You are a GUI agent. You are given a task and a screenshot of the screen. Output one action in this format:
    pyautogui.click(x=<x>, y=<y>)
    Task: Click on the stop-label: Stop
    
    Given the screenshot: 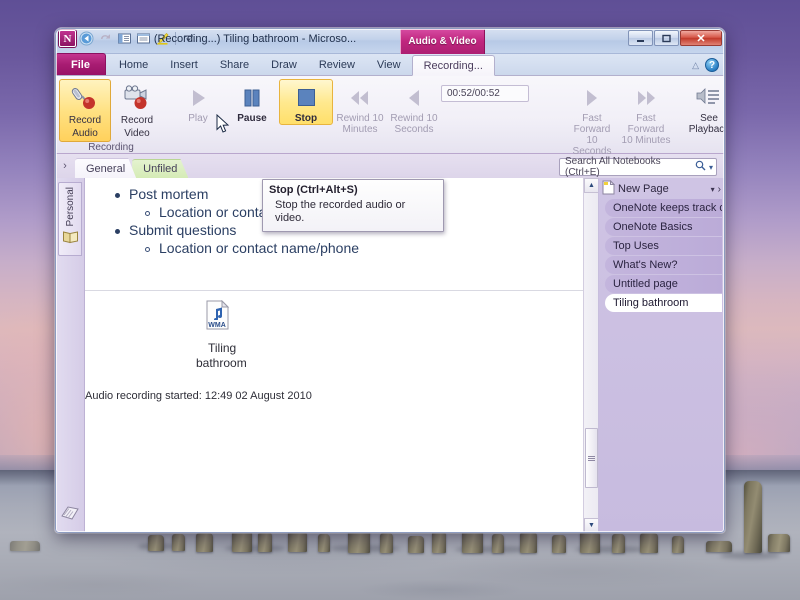 What is the action you would take?
    pyautogui.click(x=306, y=118)
    